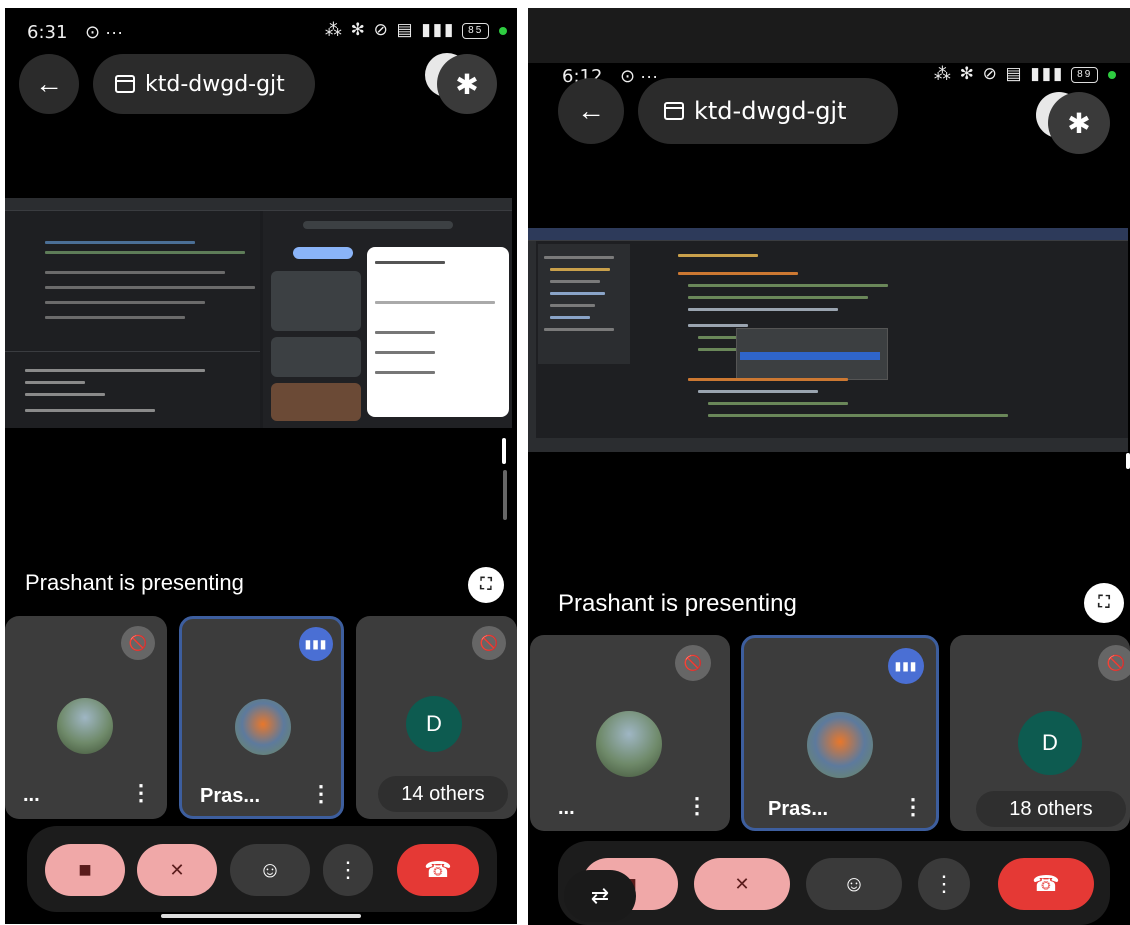  I want to click on others-count-badge: 14 others, so click(443, 794).